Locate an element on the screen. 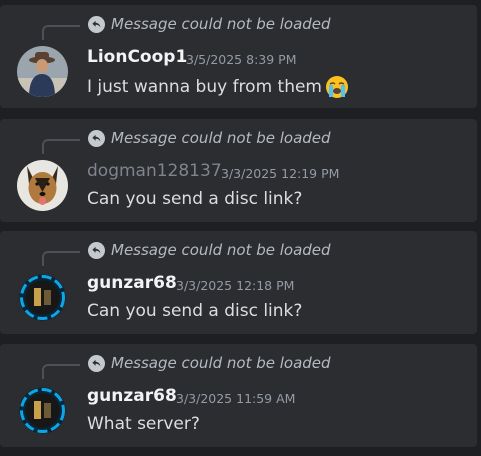 Image resolution: width=481 pixels, height=456 pixels. timestamp: 3/3/2025 11:59 AM is located at coordinates (236, 398).